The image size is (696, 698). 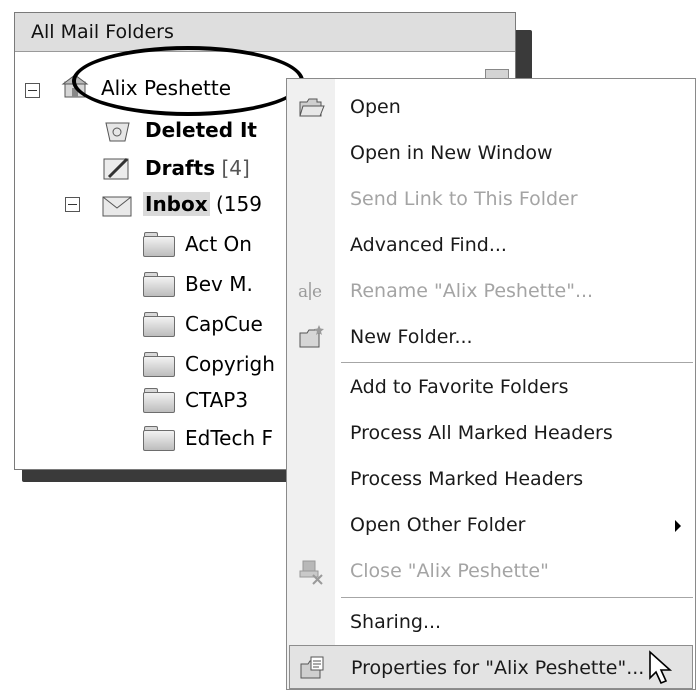 I want to click on folder-item-edtech: EdTech F, so click(x=229, y=438).